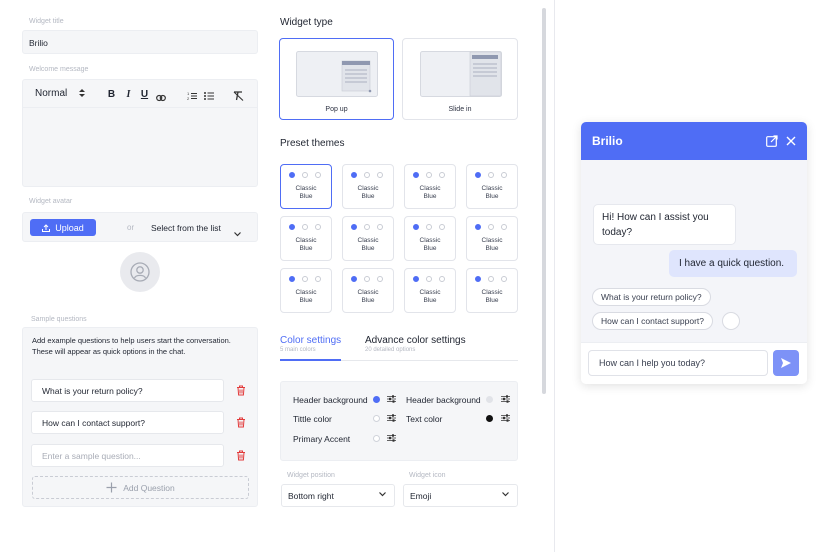  Describe the element at coordinates (731, 321) in the screenshot. I see `quick-reply-chip-more` at that location.